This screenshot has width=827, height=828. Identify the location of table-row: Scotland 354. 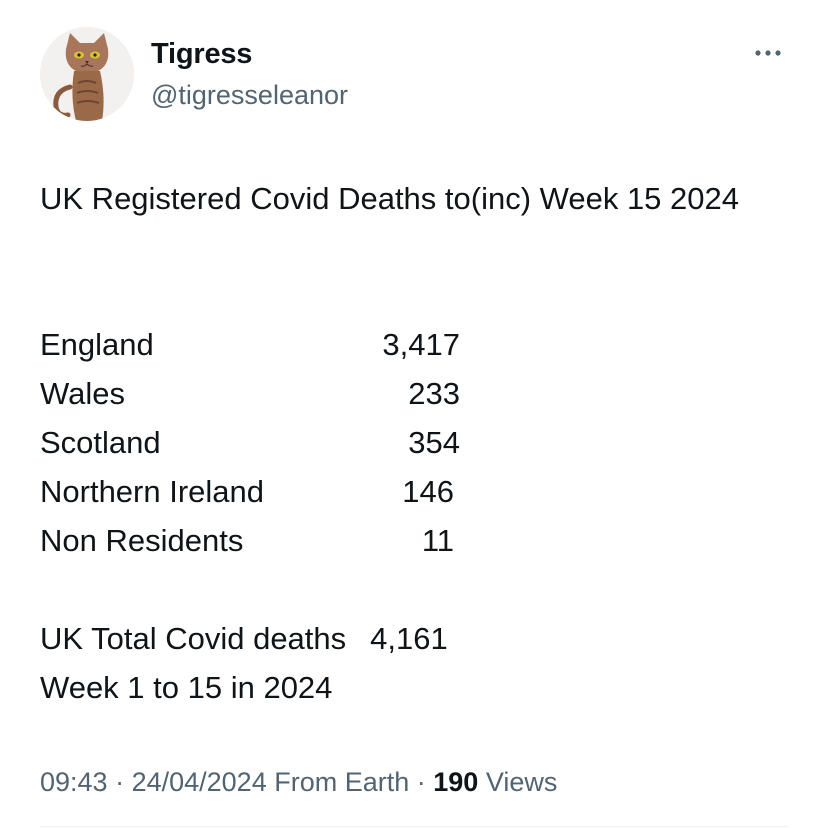
(250, 442).